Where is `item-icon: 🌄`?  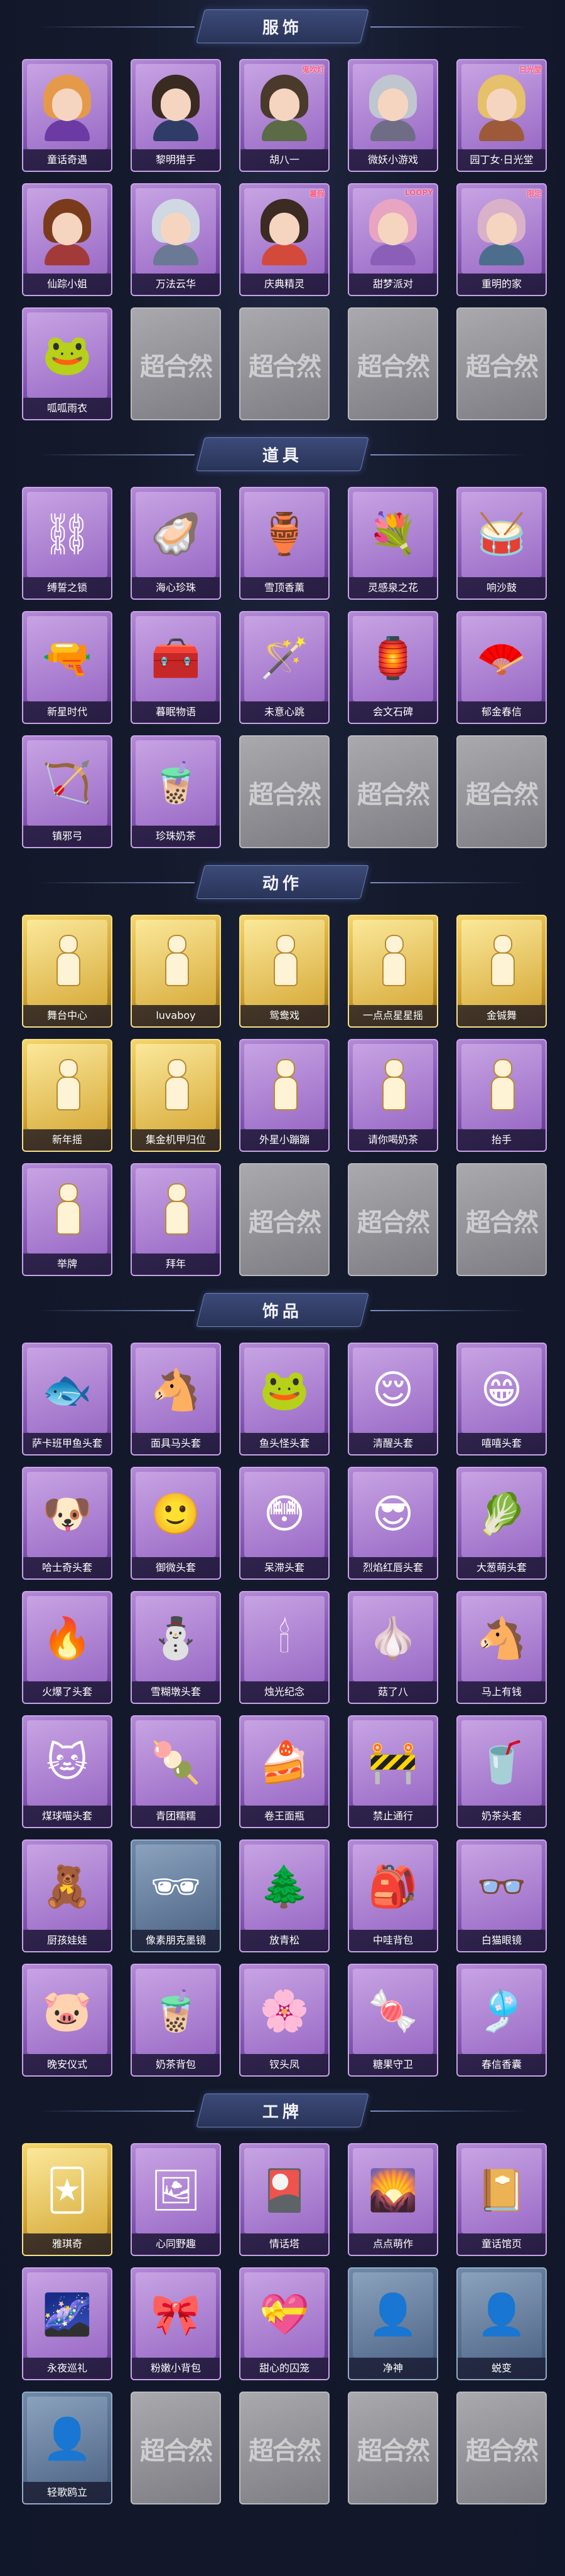 item-icon: 🌄 is located at coordinates (393, 2191).